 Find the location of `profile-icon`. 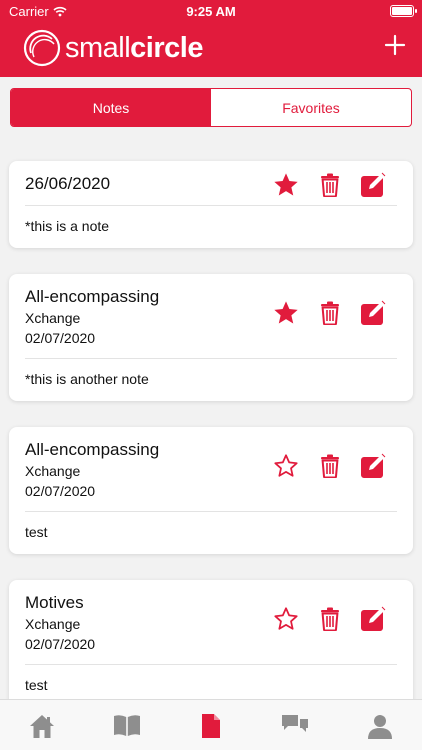

profile-icon is located at coordinates (379, 727).